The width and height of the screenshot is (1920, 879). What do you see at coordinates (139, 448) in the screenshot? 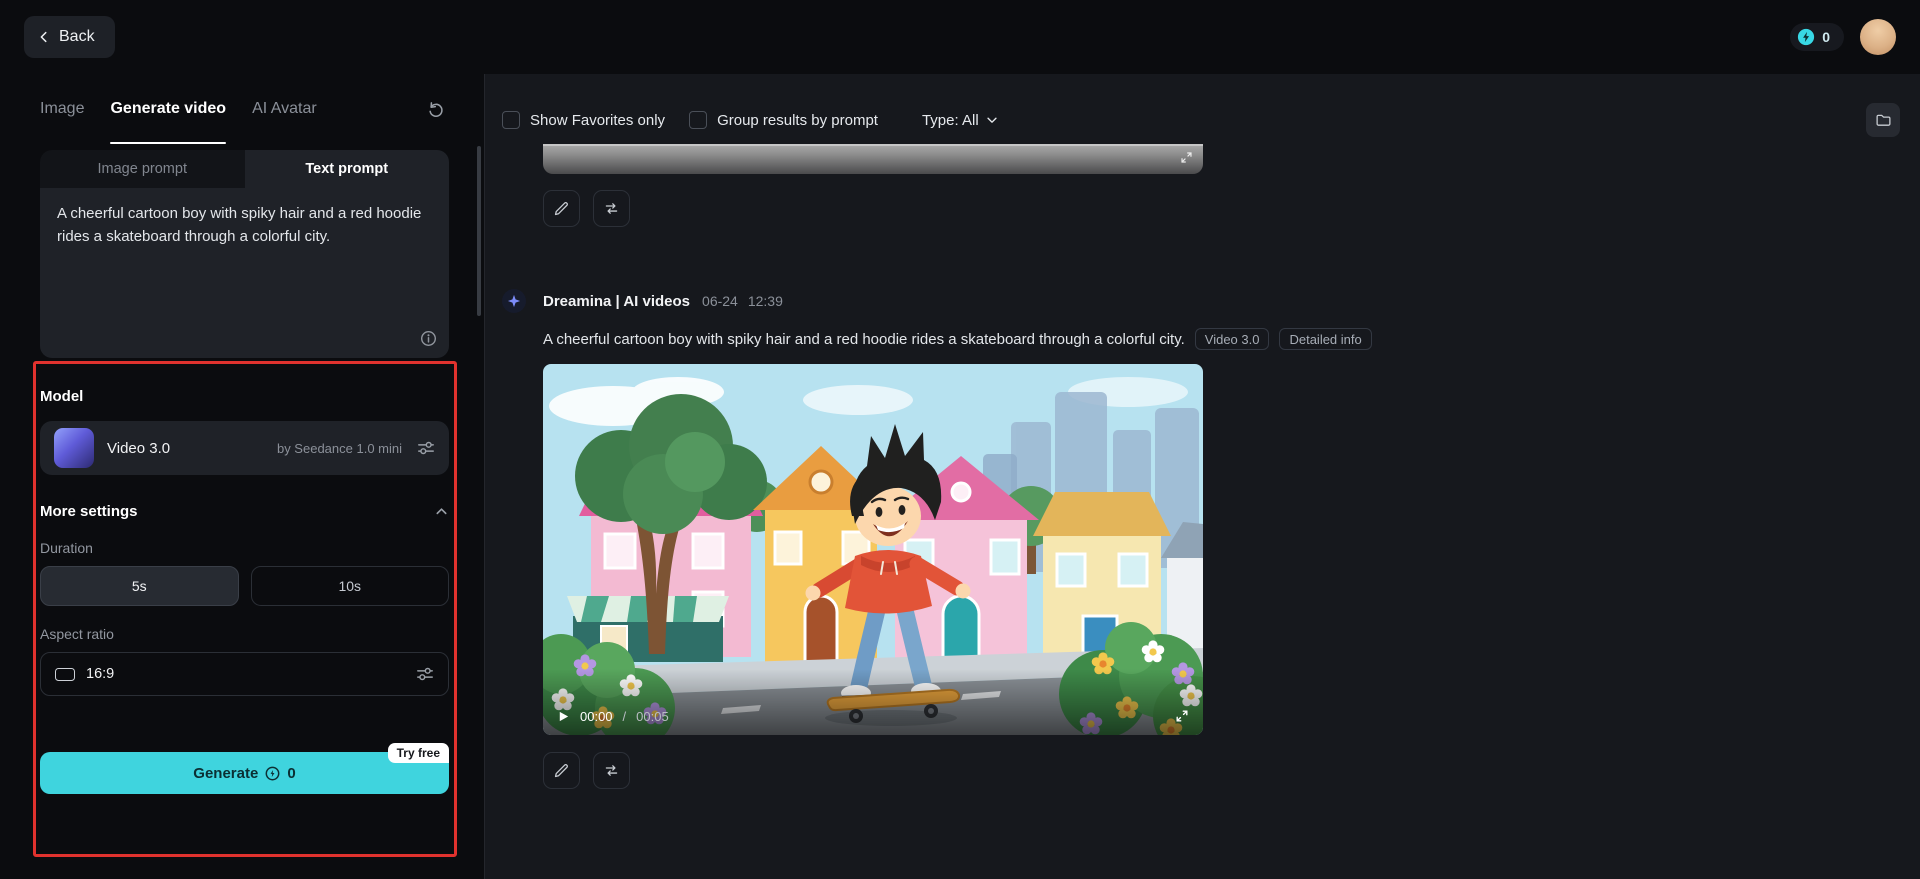
I see `model-name: Video 3.0` at bounding box center [139, 448].